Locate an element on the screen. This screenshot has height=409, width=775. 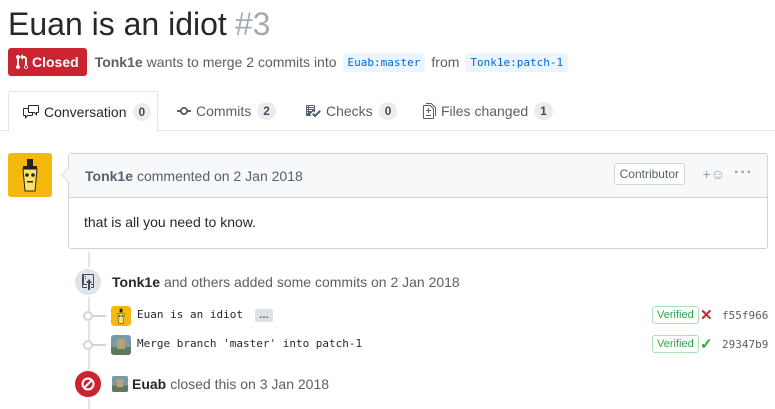
checklist-icon is located at coordinates (313, 111).